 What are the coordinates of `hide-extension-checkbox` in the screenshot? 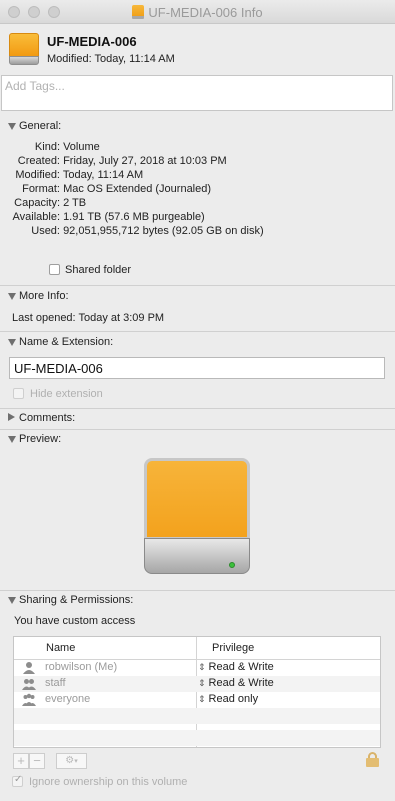 It's located at (18, 393).